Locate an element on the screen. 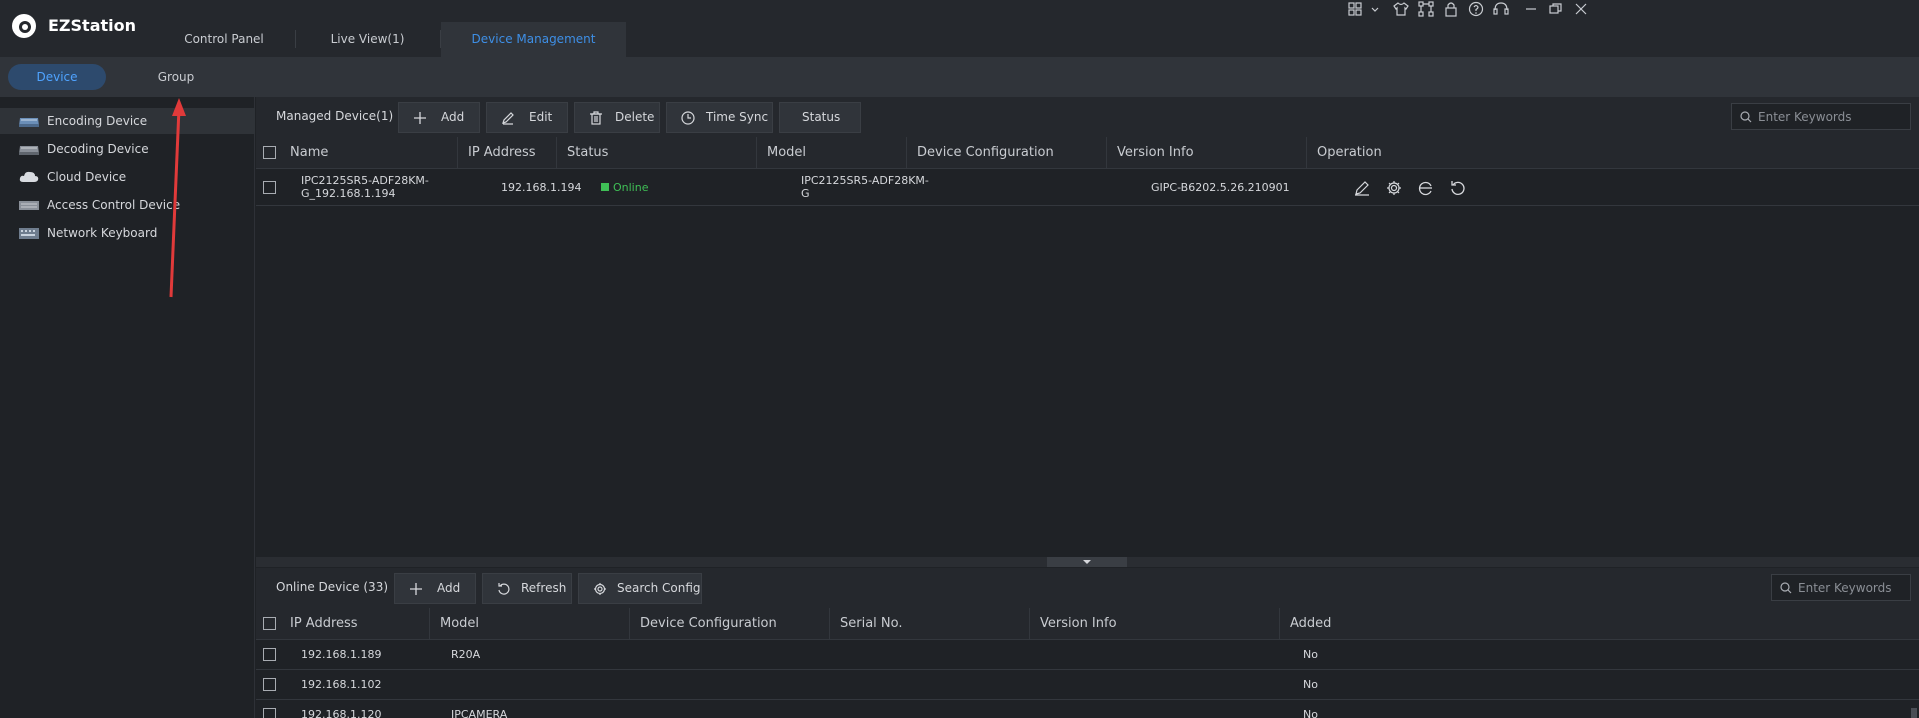 The width and height of the screenshot is (1919, 718). pencil-icon is located at coordinates (508, 118).